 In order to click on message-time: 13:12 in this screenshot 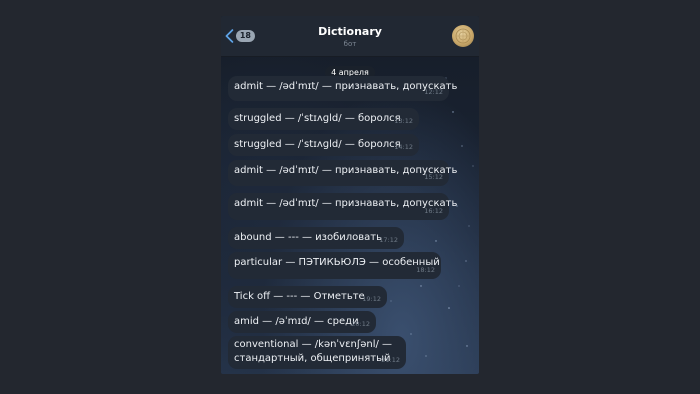, I will do `click(403, 121)`.